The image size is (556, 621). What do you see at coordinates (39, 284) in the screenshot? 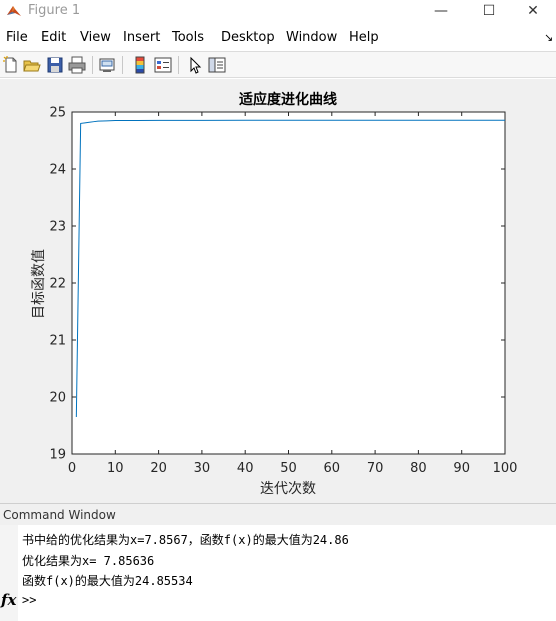
I see `y-axis-label: 目标函数值` at bounding box center [39, 284].